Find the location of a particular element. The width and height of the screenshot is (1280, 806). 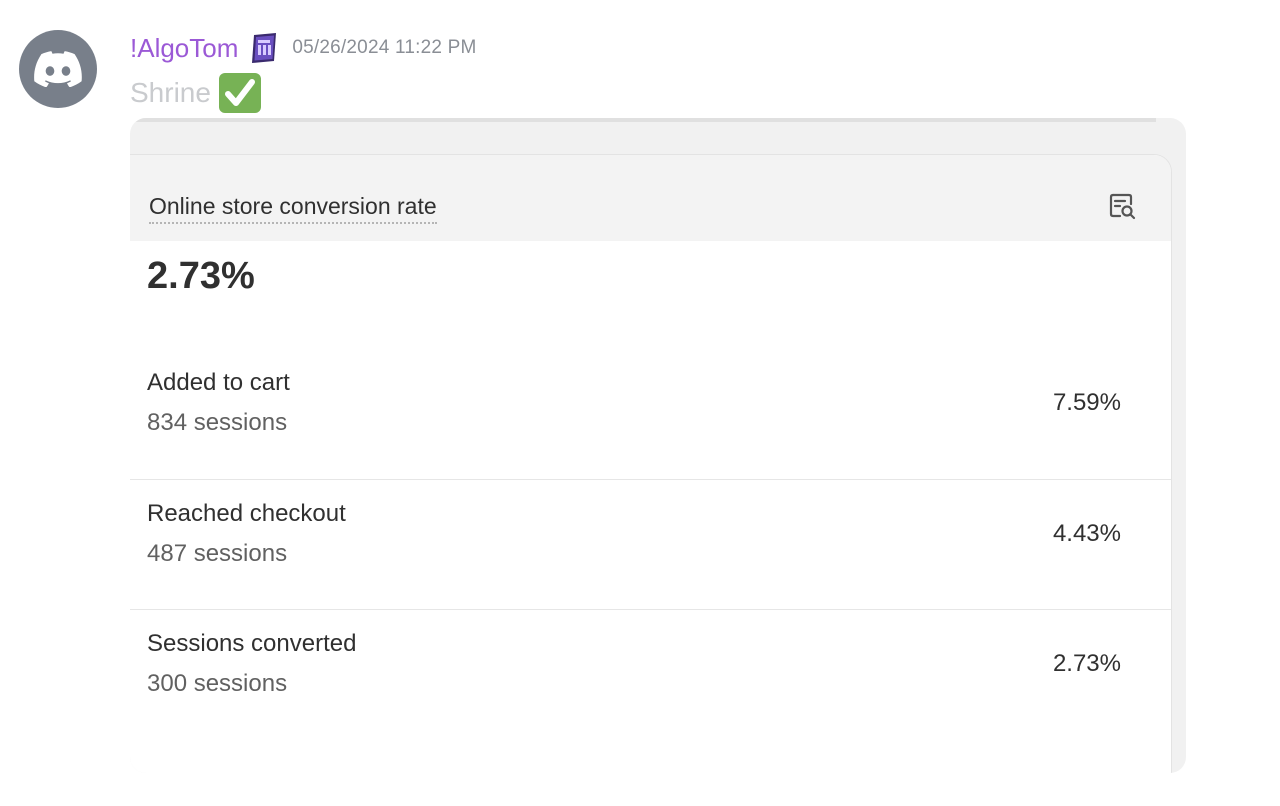

conversion-rate-value: 2.73% is located at coordinates (201, 276).